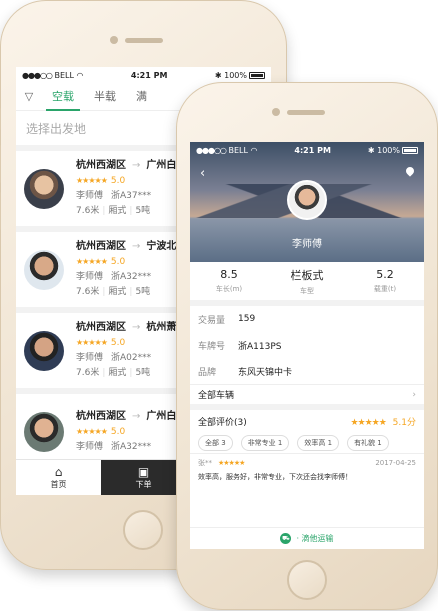 The width and height of the screenshot is (438, 611). Describe the element at coordinates (307, 397) in the screenshot. I see `all-vehicles-link: 全部车辆 ›` at that location.